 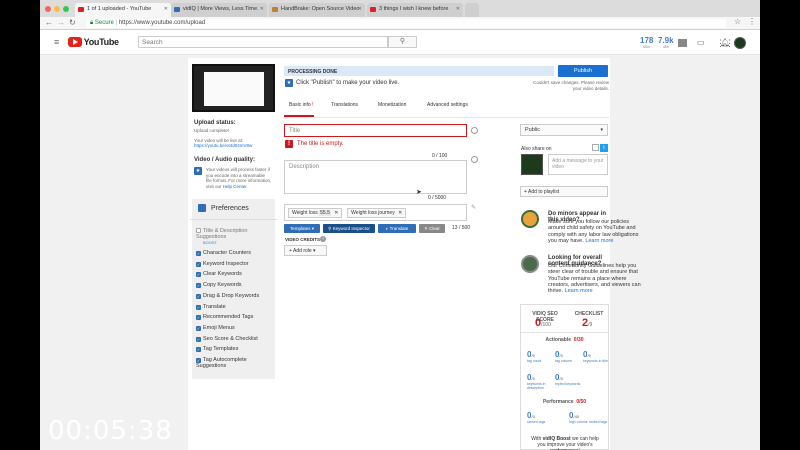 What do you see at coordinates (224, 317) in the screenshot?
I see `pref-item: ✓ Recommended Tags` at bounding box center [224, 317].